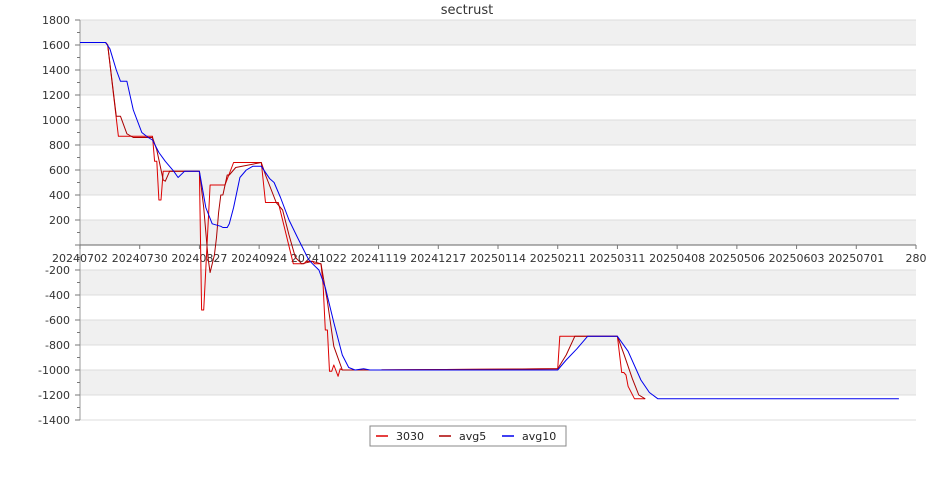 Image resolution: width=935 pixels, height=500 pixels. Describe the element at coordinates (140, 258) in the screenshot. I see `x-tick-label: 20240730` at that location.